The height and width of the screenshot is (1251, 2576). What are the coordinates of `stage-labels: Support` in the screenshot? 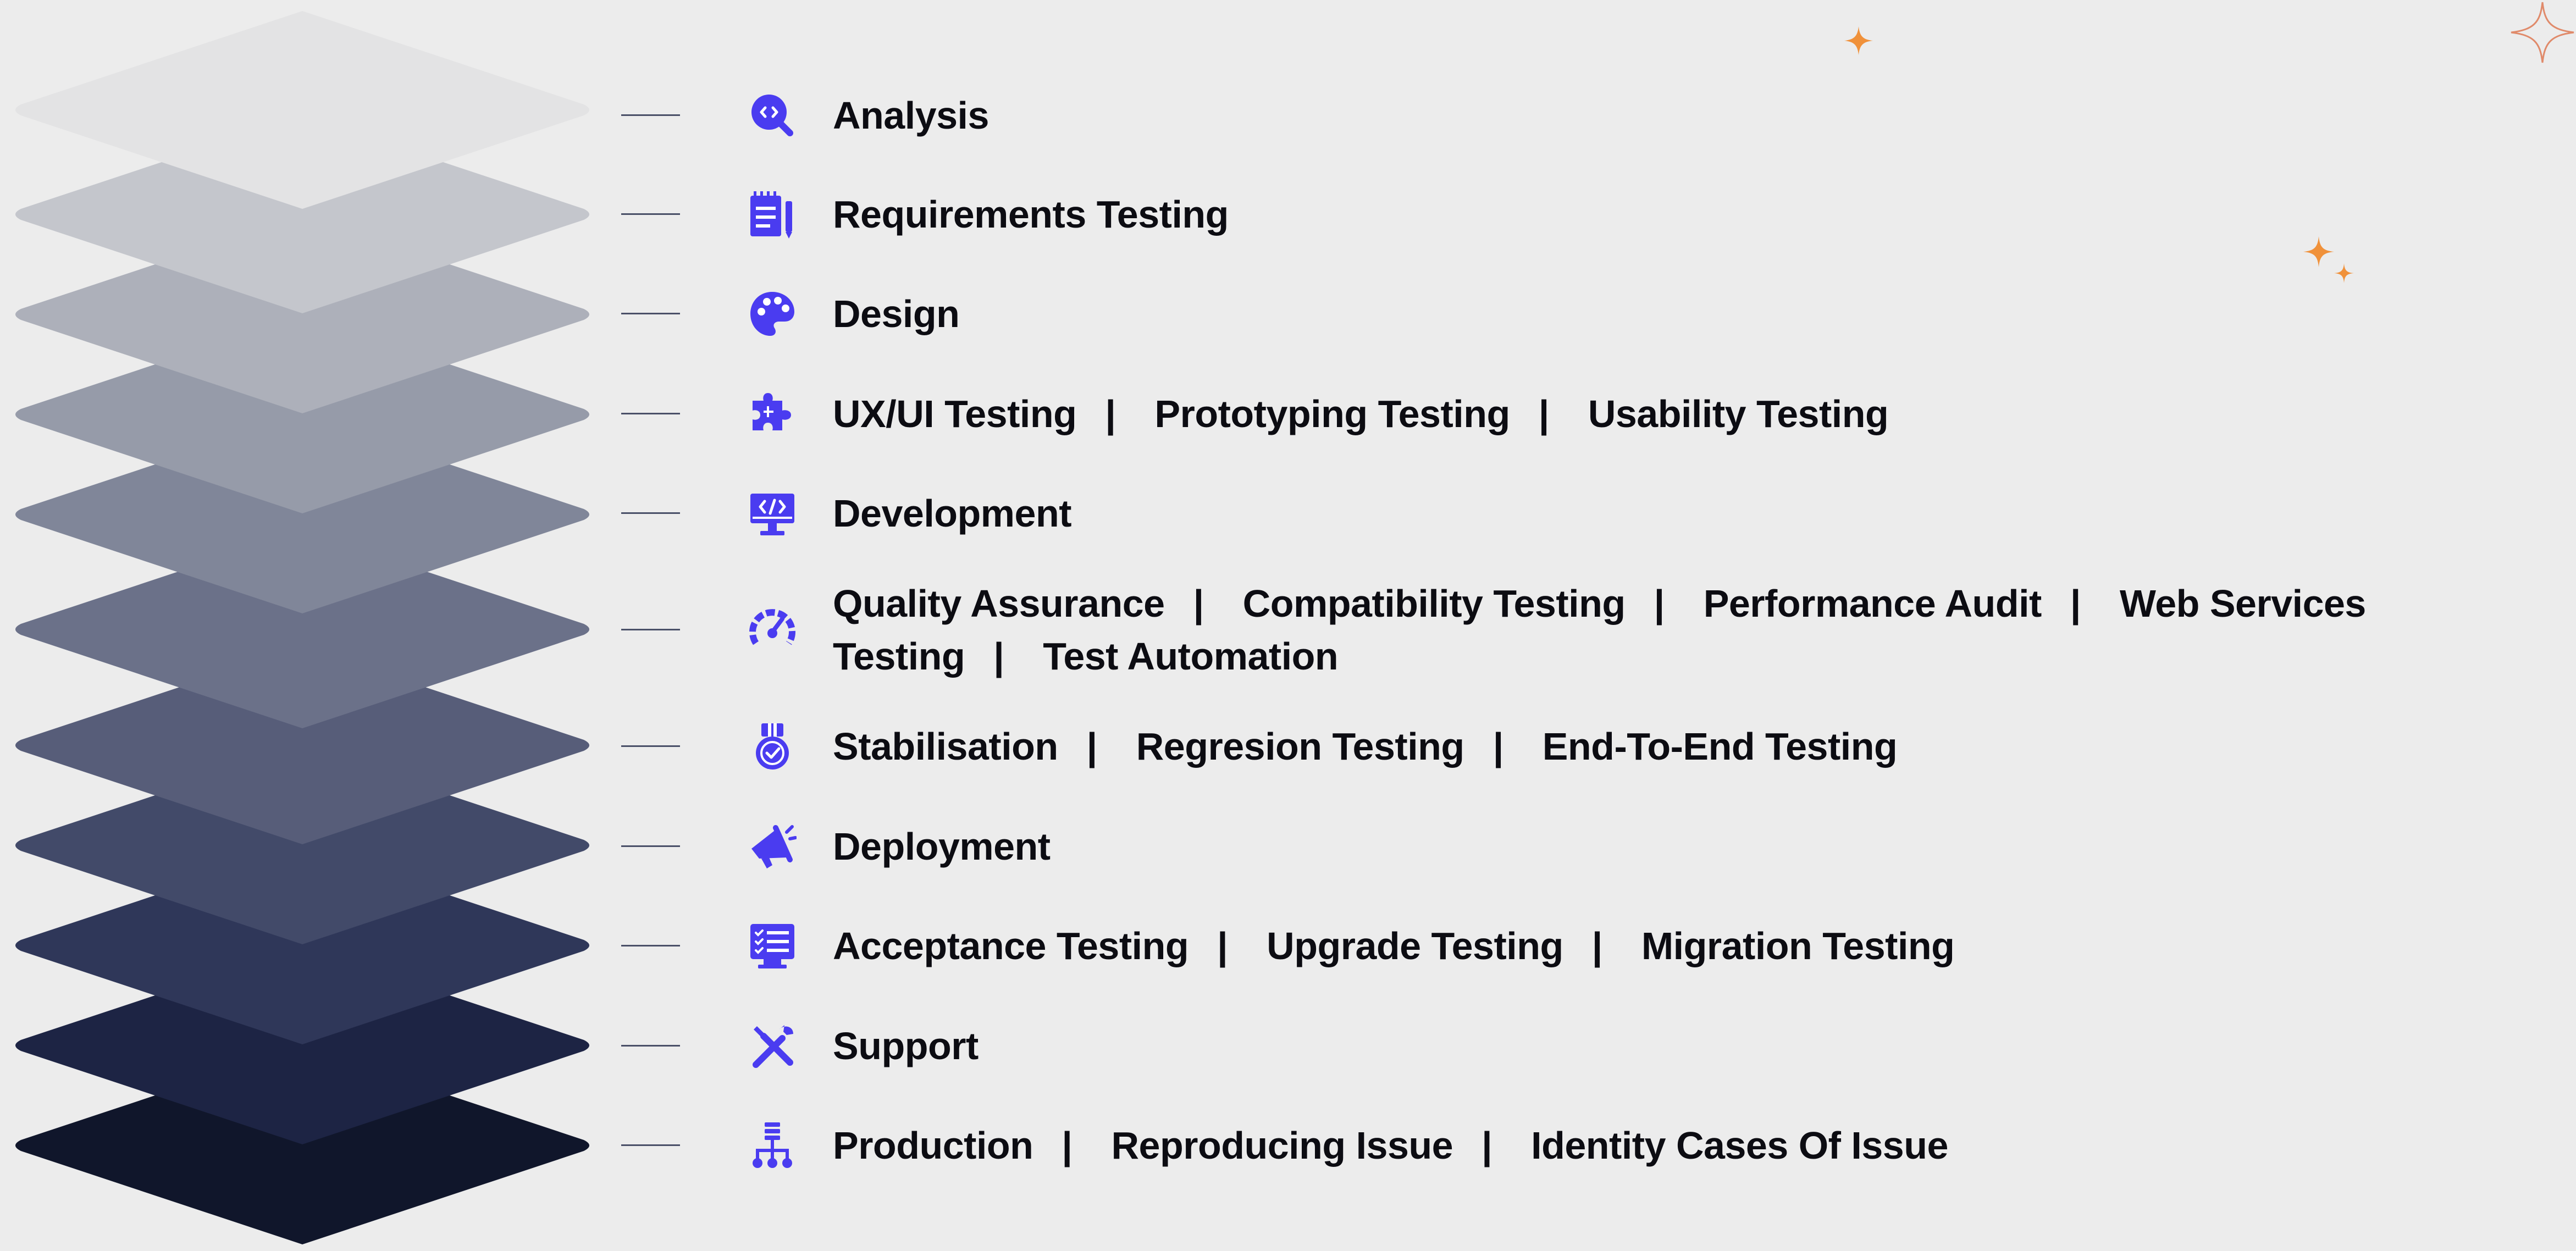 It's located at (1696, 1046).